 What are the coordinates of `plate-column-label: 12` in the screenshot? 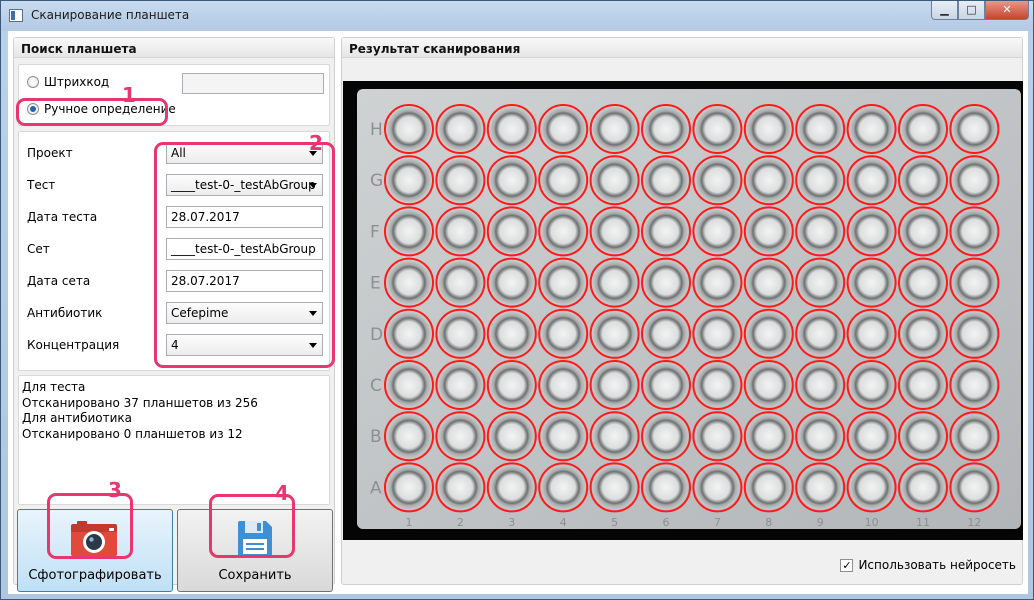 It's located at (974, 522).